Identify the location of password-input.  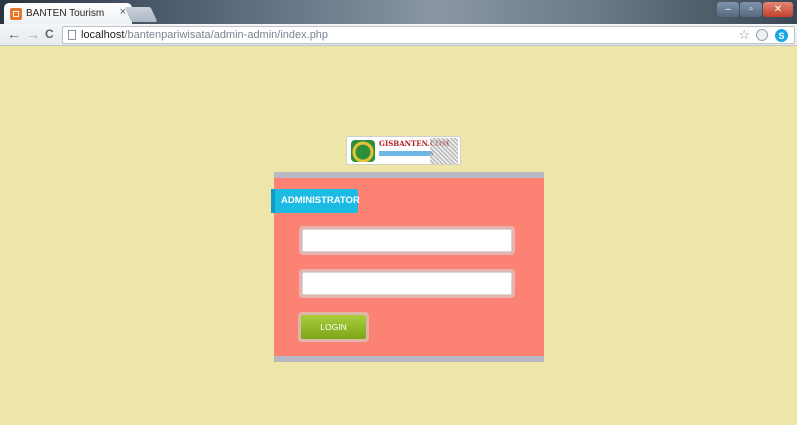
(407, 283).